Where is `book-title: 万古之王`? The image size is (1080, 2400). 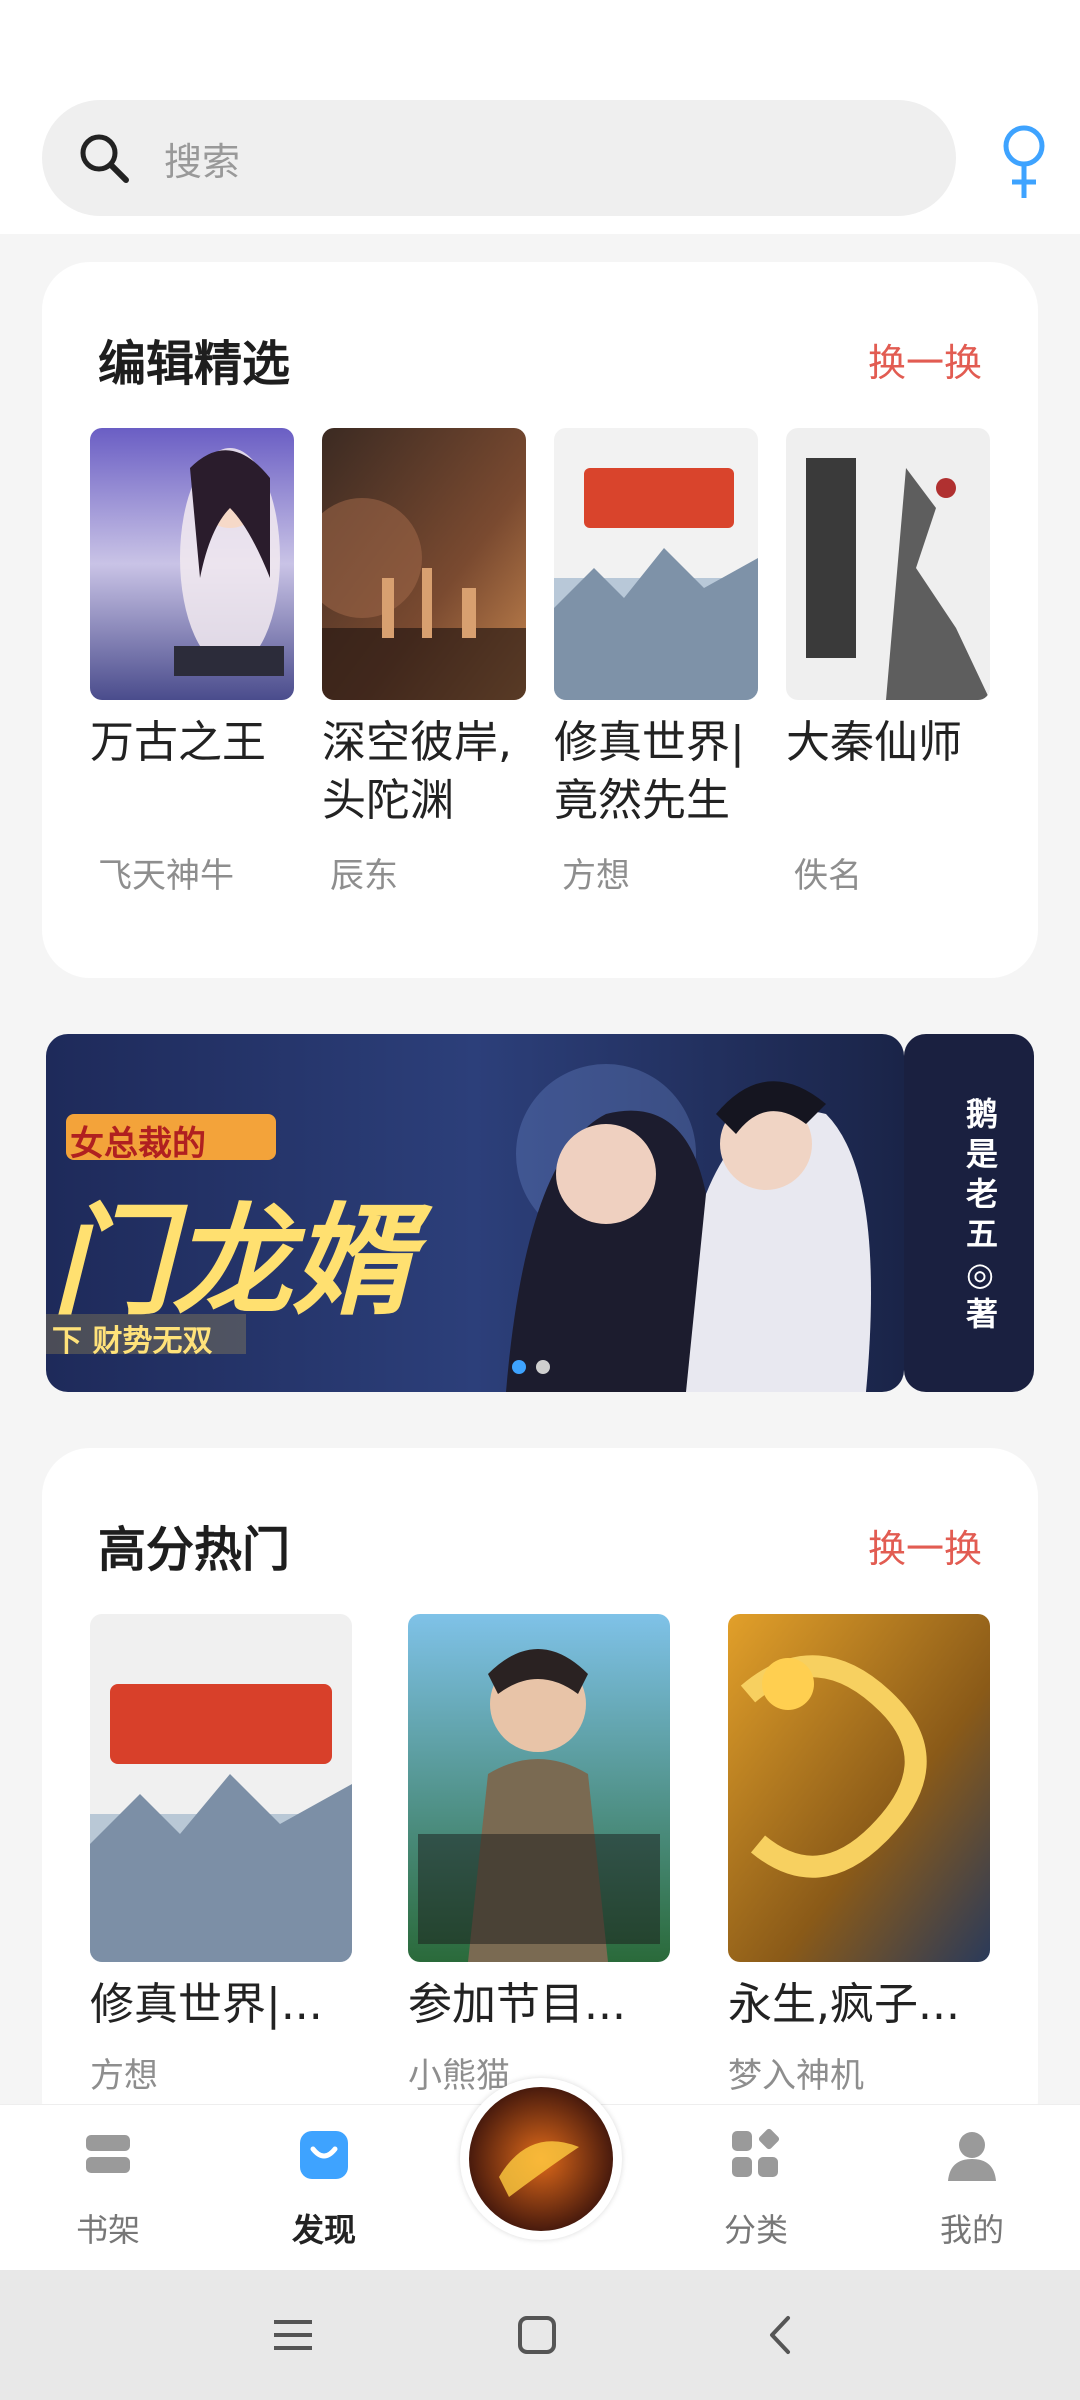 book-title: 万古之王 is located at coordinates (178, 742).